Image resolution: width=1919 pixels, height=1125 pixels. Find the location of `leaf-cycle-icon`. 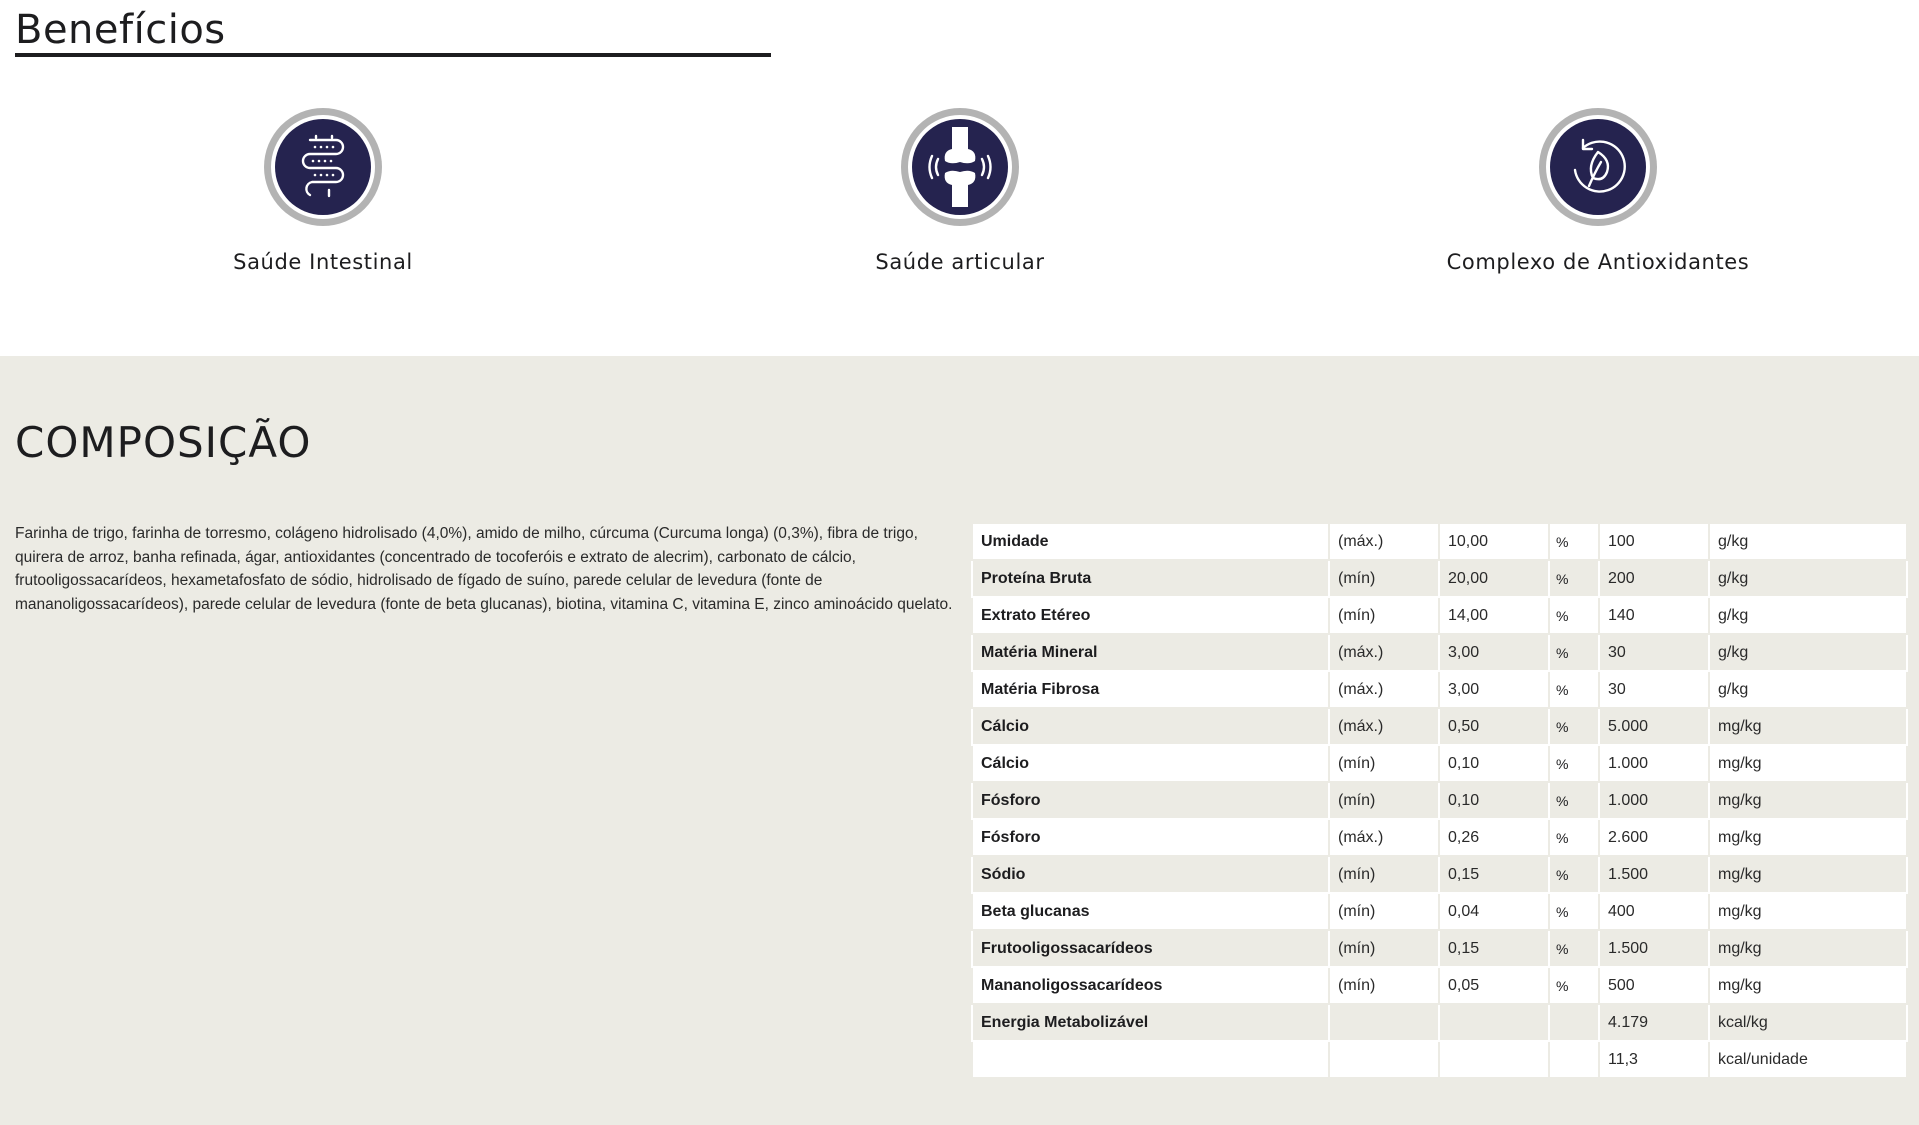

leaf-cycle-icon is located at coordinates (1599, 165).